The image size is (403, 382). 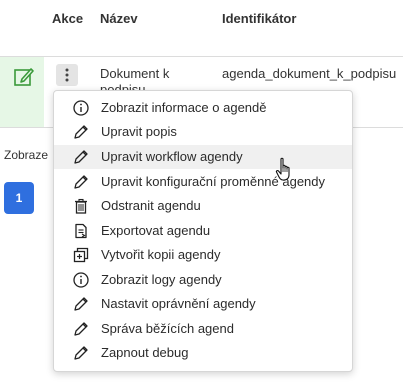 What do you see at coordinates (172, 156) in the screenshot?
I see `menu-item-label: Upravit workflow agendy` at bounding box center [172, 156].